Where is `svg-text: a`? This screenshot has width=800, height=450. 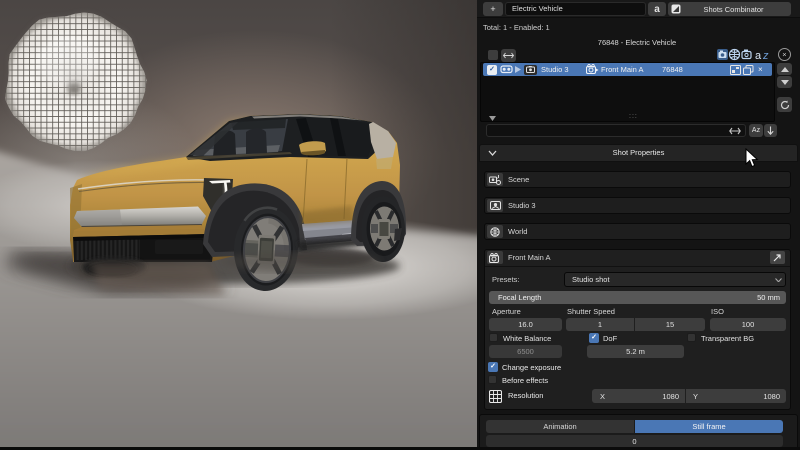
svg-text: a is located at coordinates (758, 55).